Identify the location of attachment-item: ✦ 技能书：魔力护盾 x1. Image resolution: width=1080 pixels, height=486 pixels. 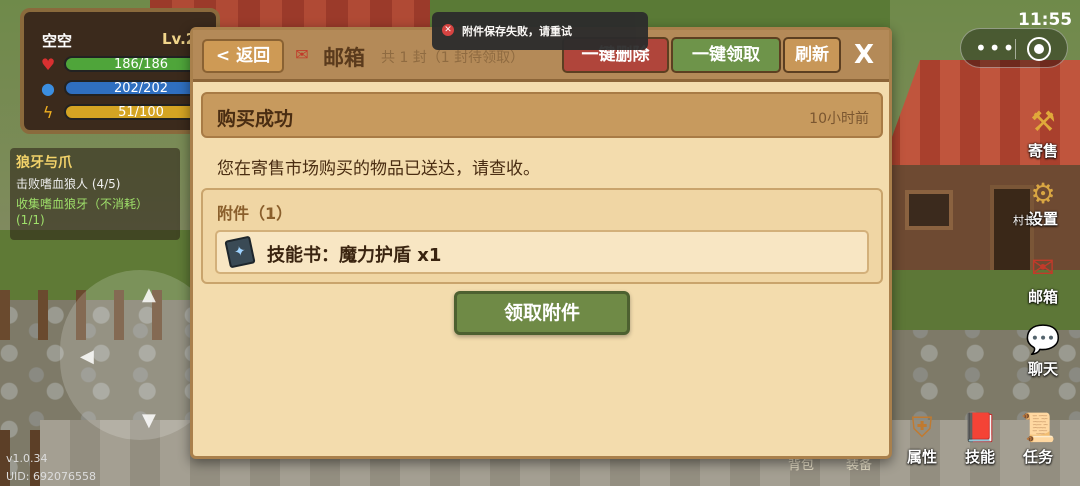
(542, 252).